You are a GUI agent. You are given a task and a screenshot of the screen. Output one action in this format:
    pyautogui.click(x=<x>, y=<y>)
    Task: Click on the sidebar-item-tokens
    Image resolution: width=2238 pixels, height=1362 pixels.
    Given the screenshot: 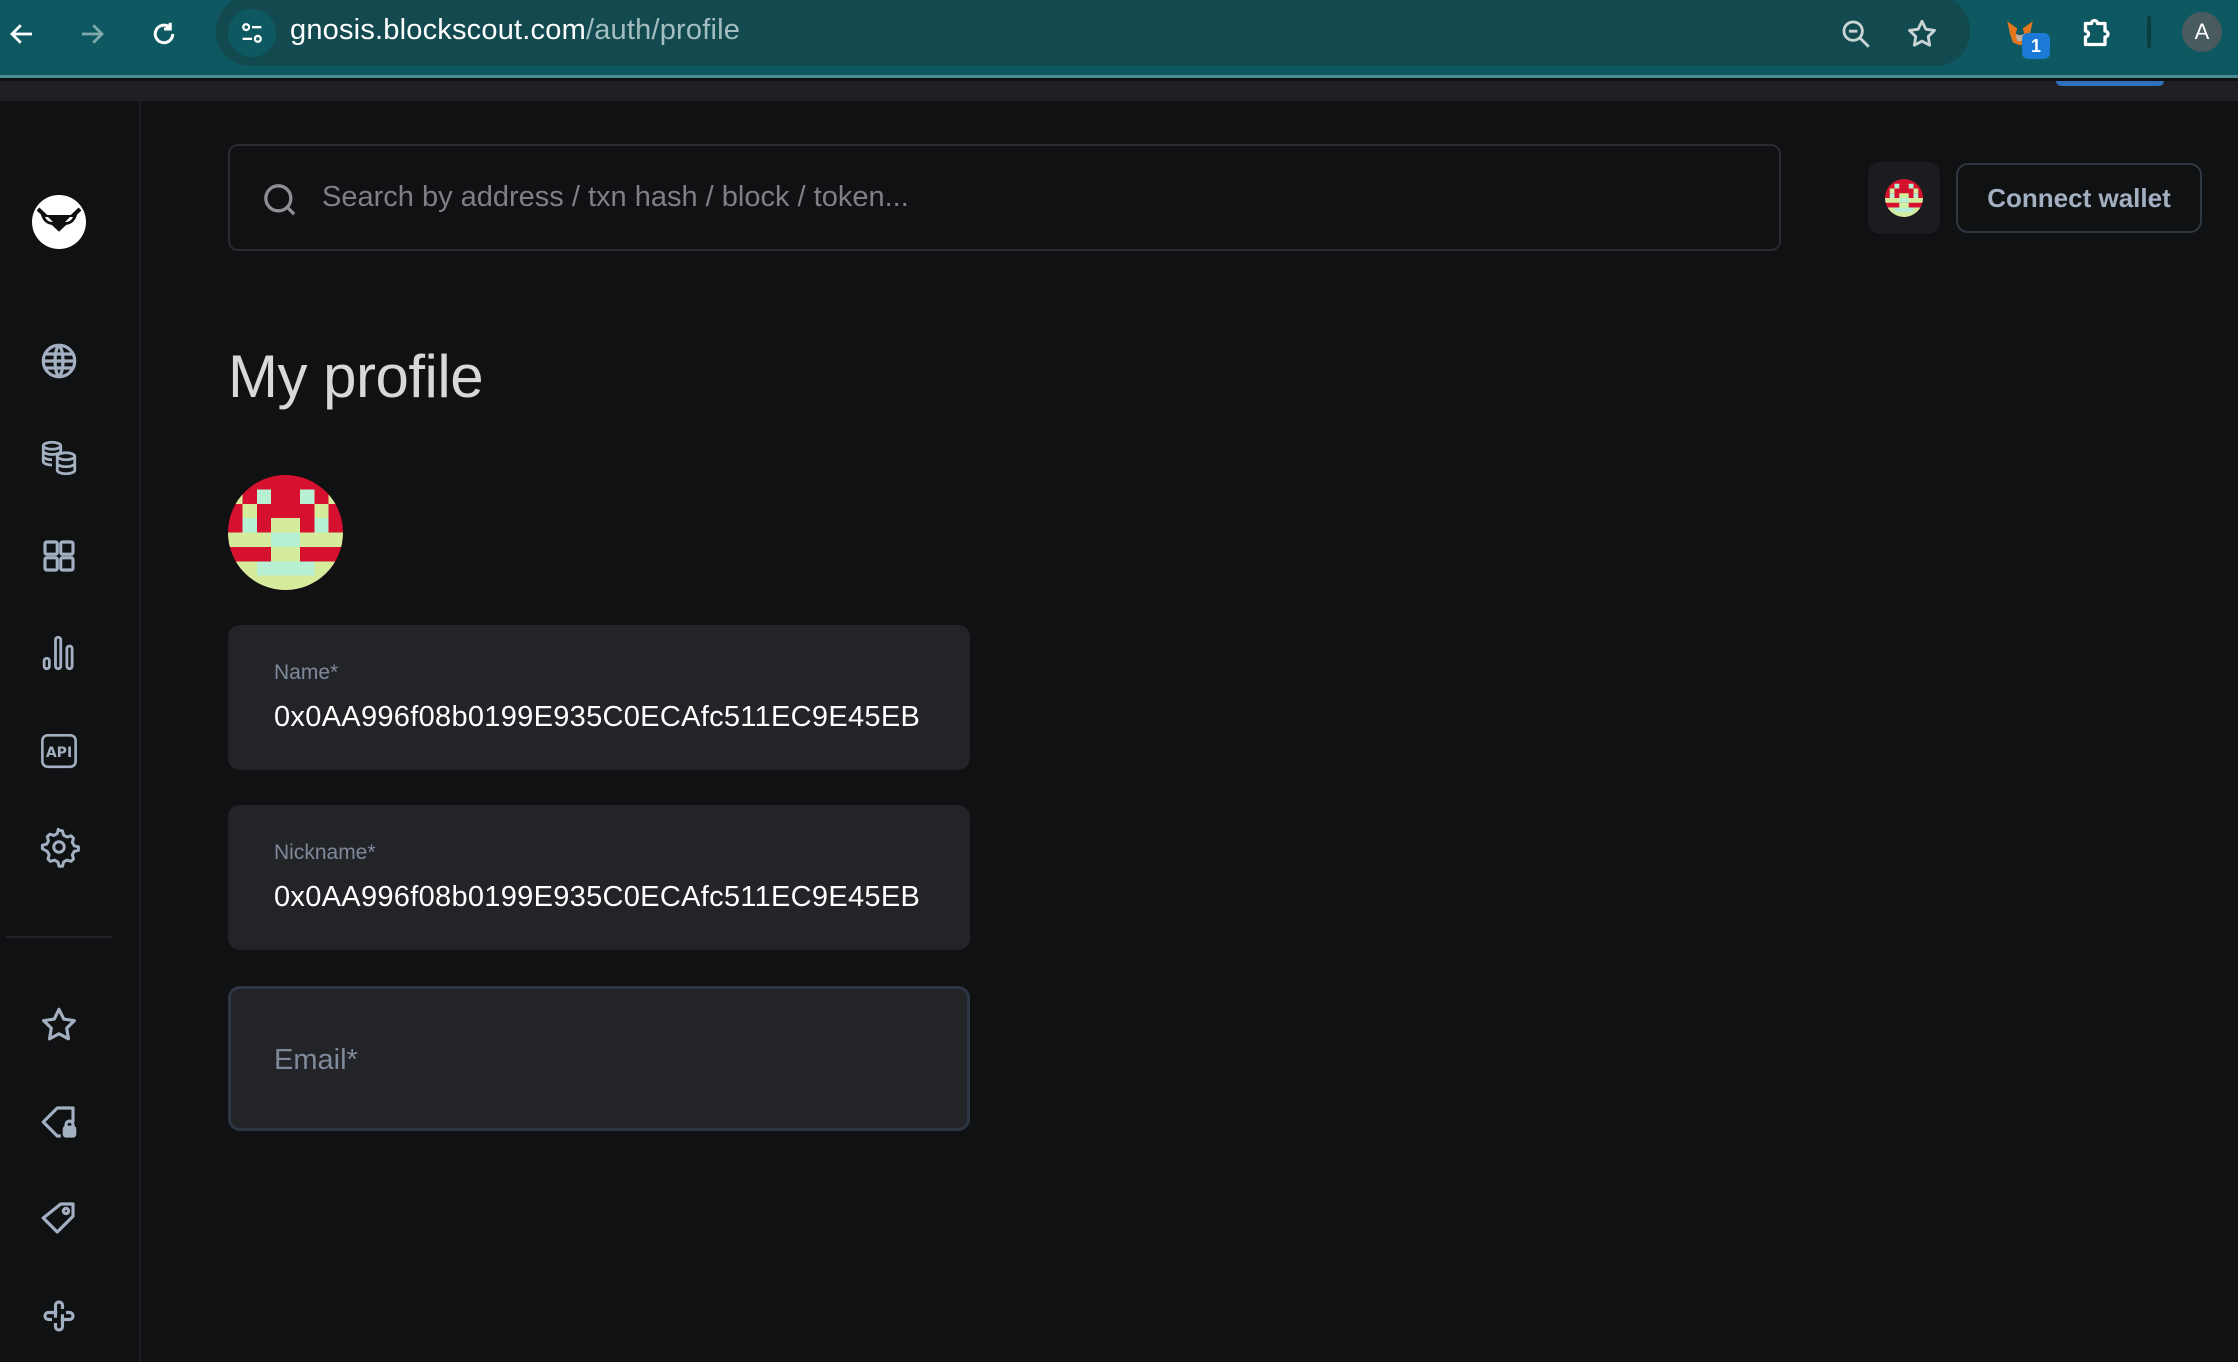 What is the action you would take?
    pyautogui.click(x=59, y=458)
    